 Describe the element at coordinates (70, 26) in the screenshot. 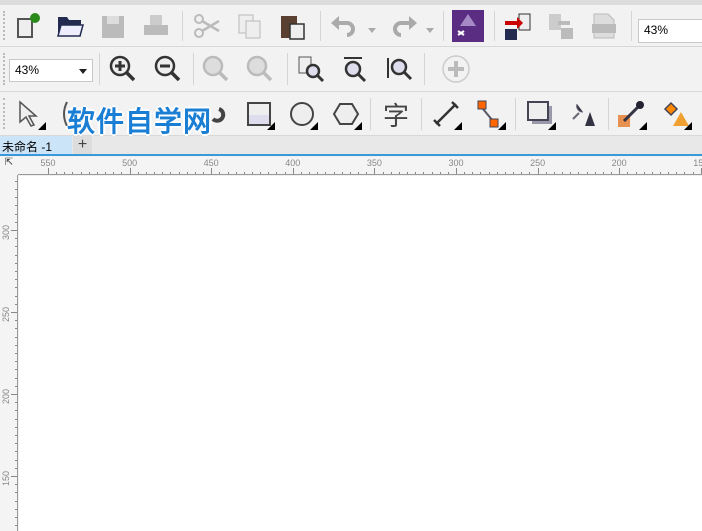

I see `open-folder-icon` at that location.